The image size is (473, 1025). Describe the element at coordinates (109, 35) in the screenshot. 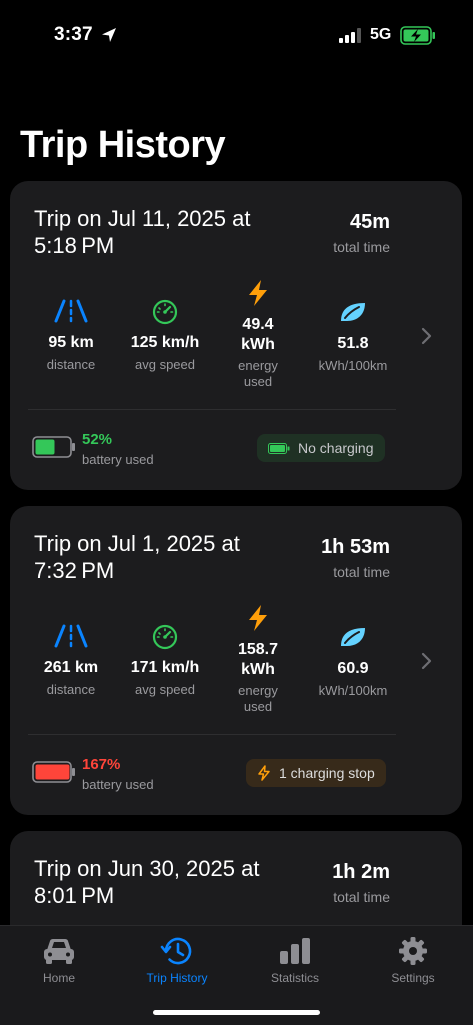

I see `location-arrow-icon` at that location.